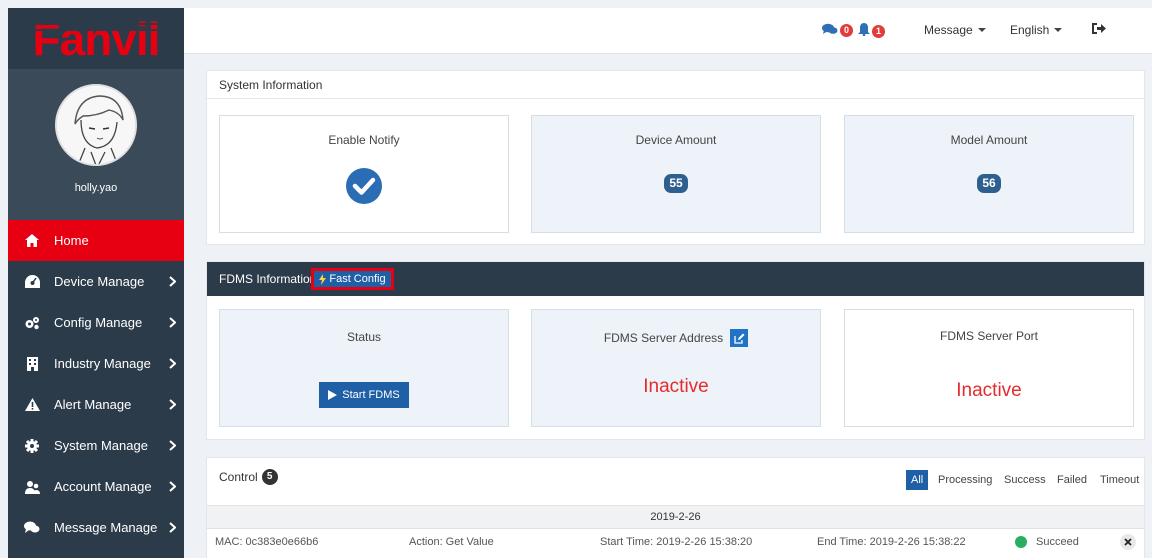 This screenshot has width=1152, height=558. I want to click on server-address-card: FDMS Server Address Inactive, so click(676, 368).